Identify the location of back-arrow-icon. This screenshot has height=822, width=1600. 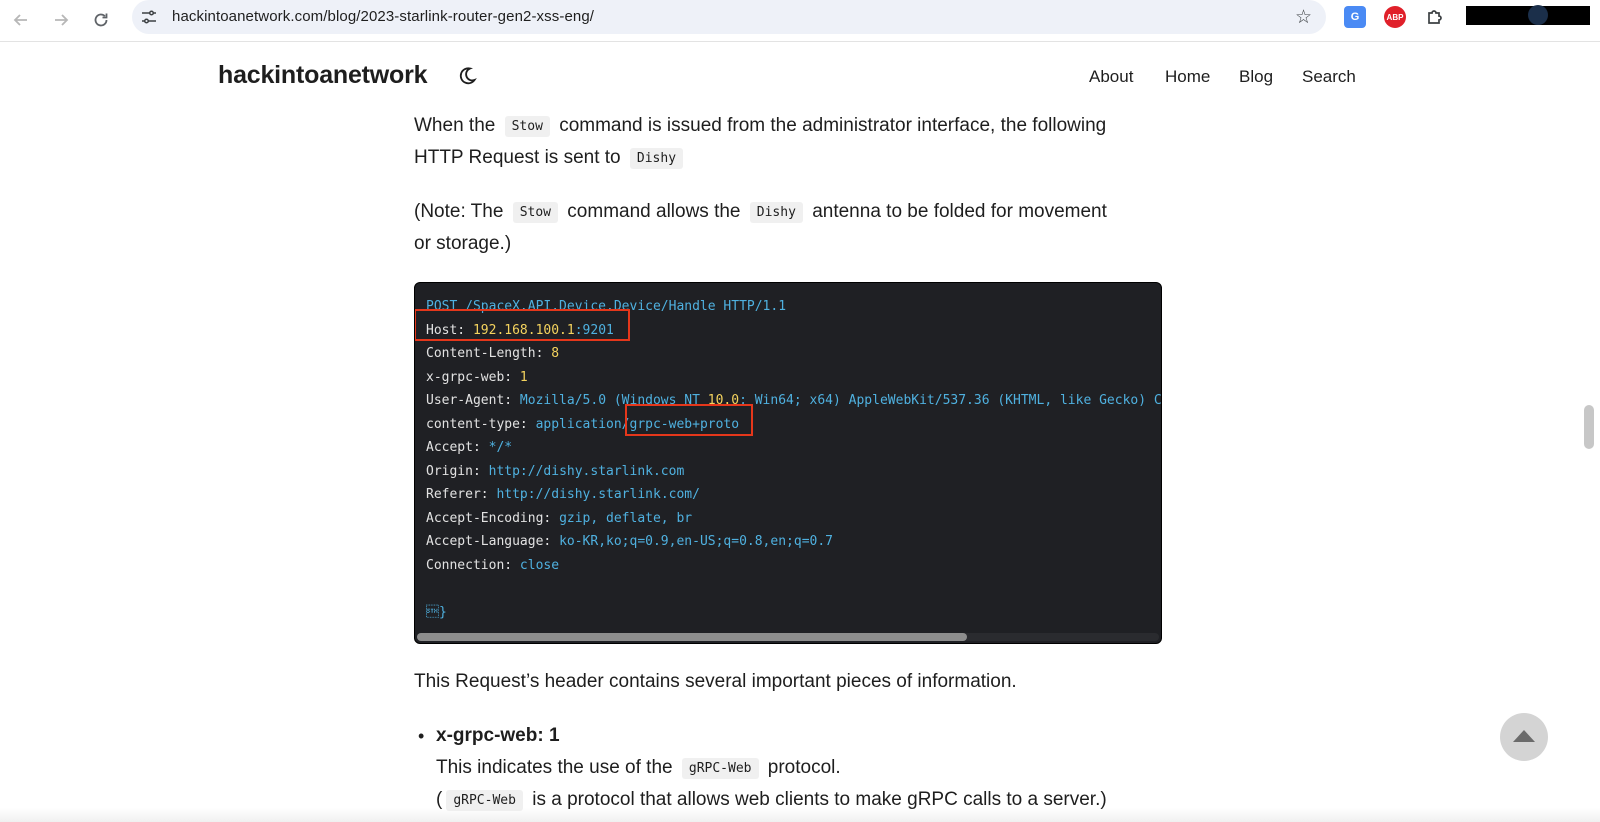
(20, 20).